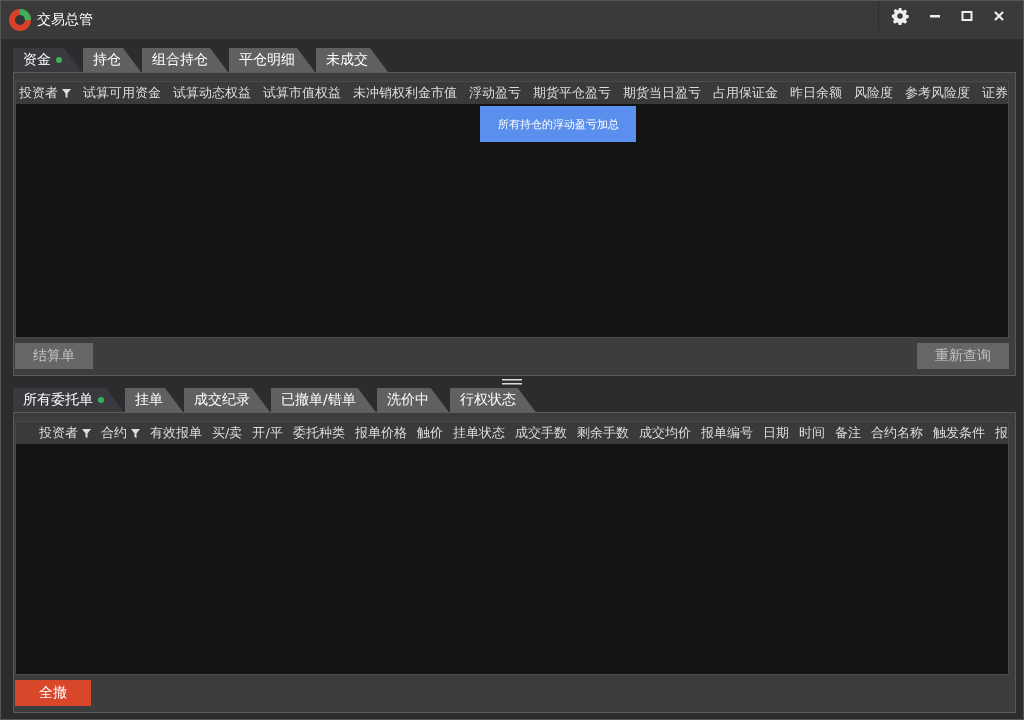  I want to click on close-icon, so click(999, 16).